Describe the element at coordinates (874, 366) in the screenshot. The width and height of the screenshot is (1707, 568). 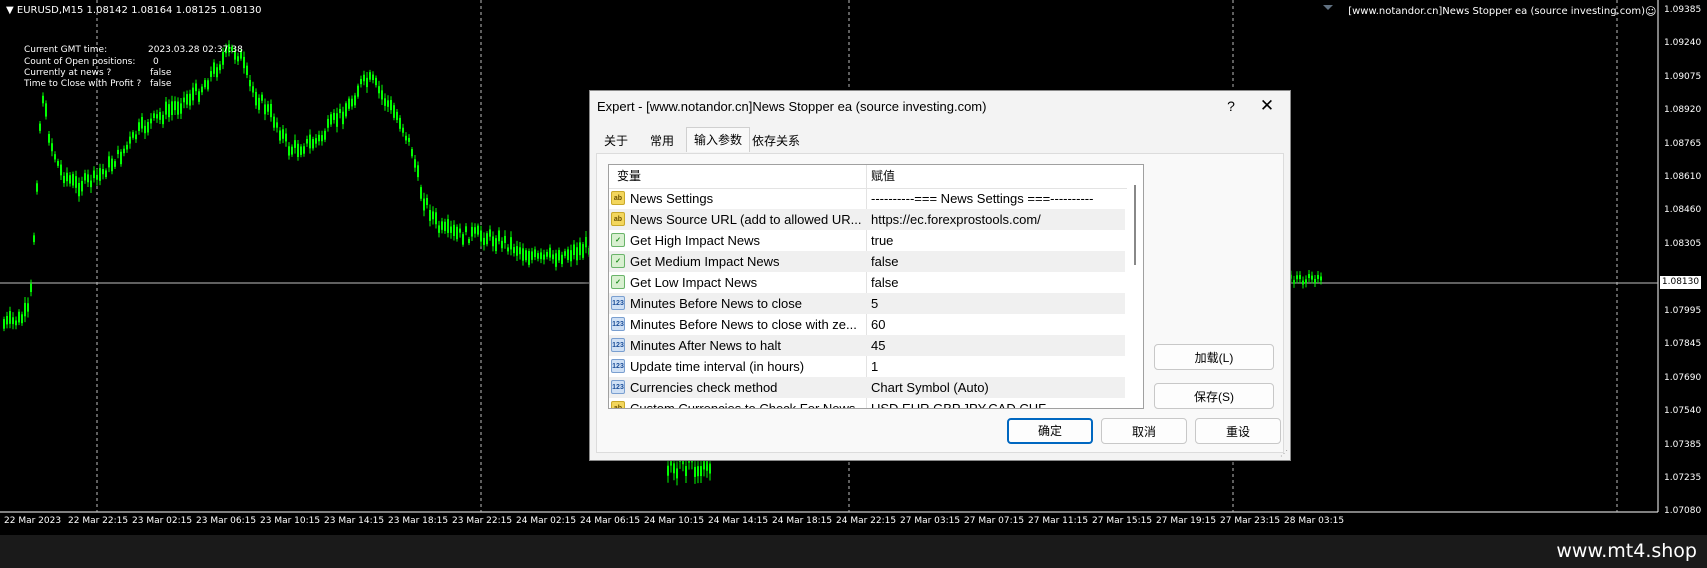
I see `param-value: 1` at that location.